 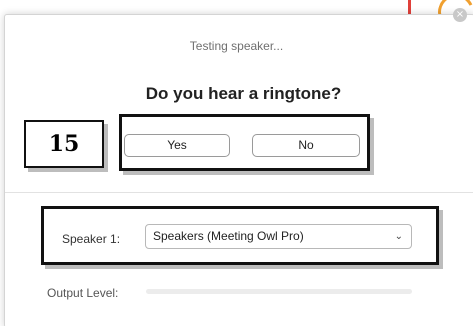 I want to click on question-heading: Do you hear a ringtone?, so click(x=243, y=93).